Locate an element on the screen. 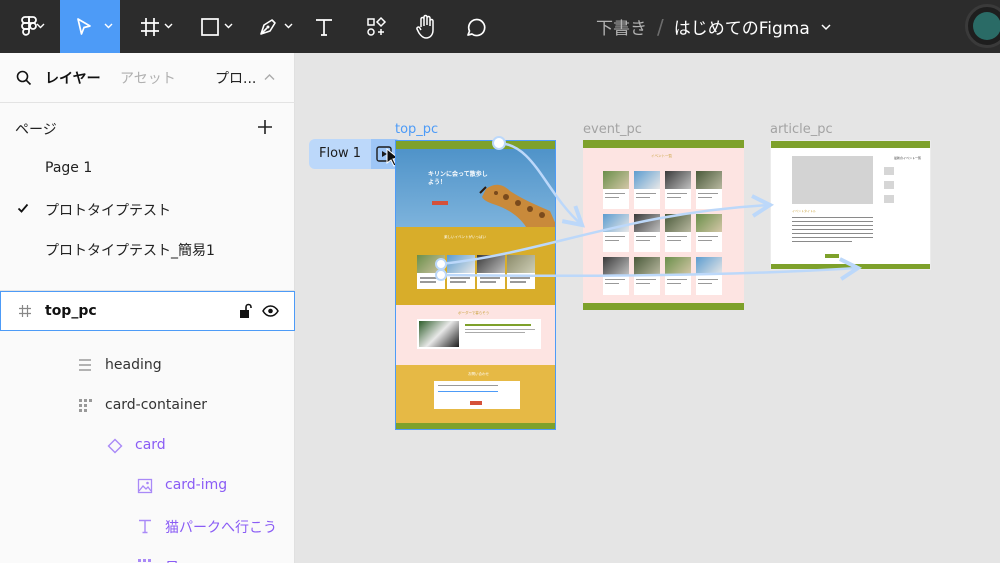 Image resolution: width=1000 pixels, height=563 pixels. frame-tool-button is located at coordinates (155, 26).